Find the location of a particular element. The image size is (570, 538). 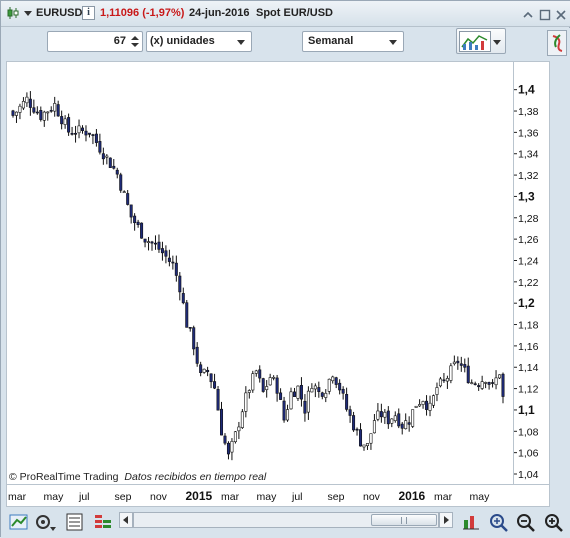

y-tick-label: 1,4 is located at coordinates (526, 90).